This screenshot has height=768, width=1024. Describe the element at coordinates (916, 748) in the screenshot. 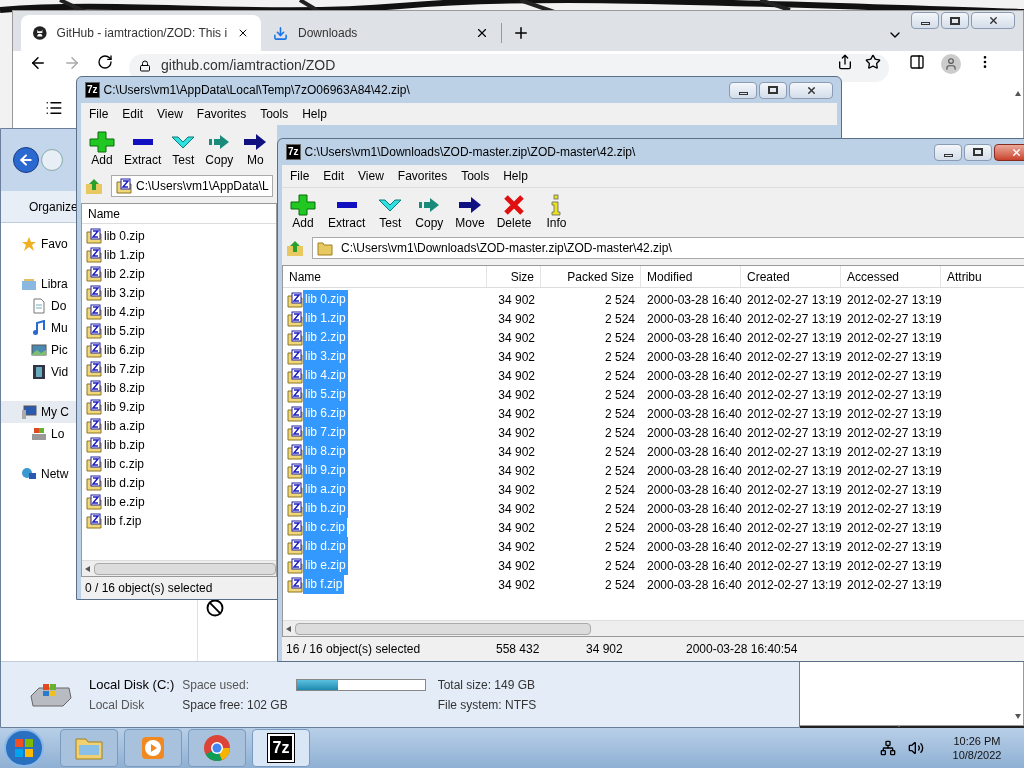

I see `speaker-icon` at that location.